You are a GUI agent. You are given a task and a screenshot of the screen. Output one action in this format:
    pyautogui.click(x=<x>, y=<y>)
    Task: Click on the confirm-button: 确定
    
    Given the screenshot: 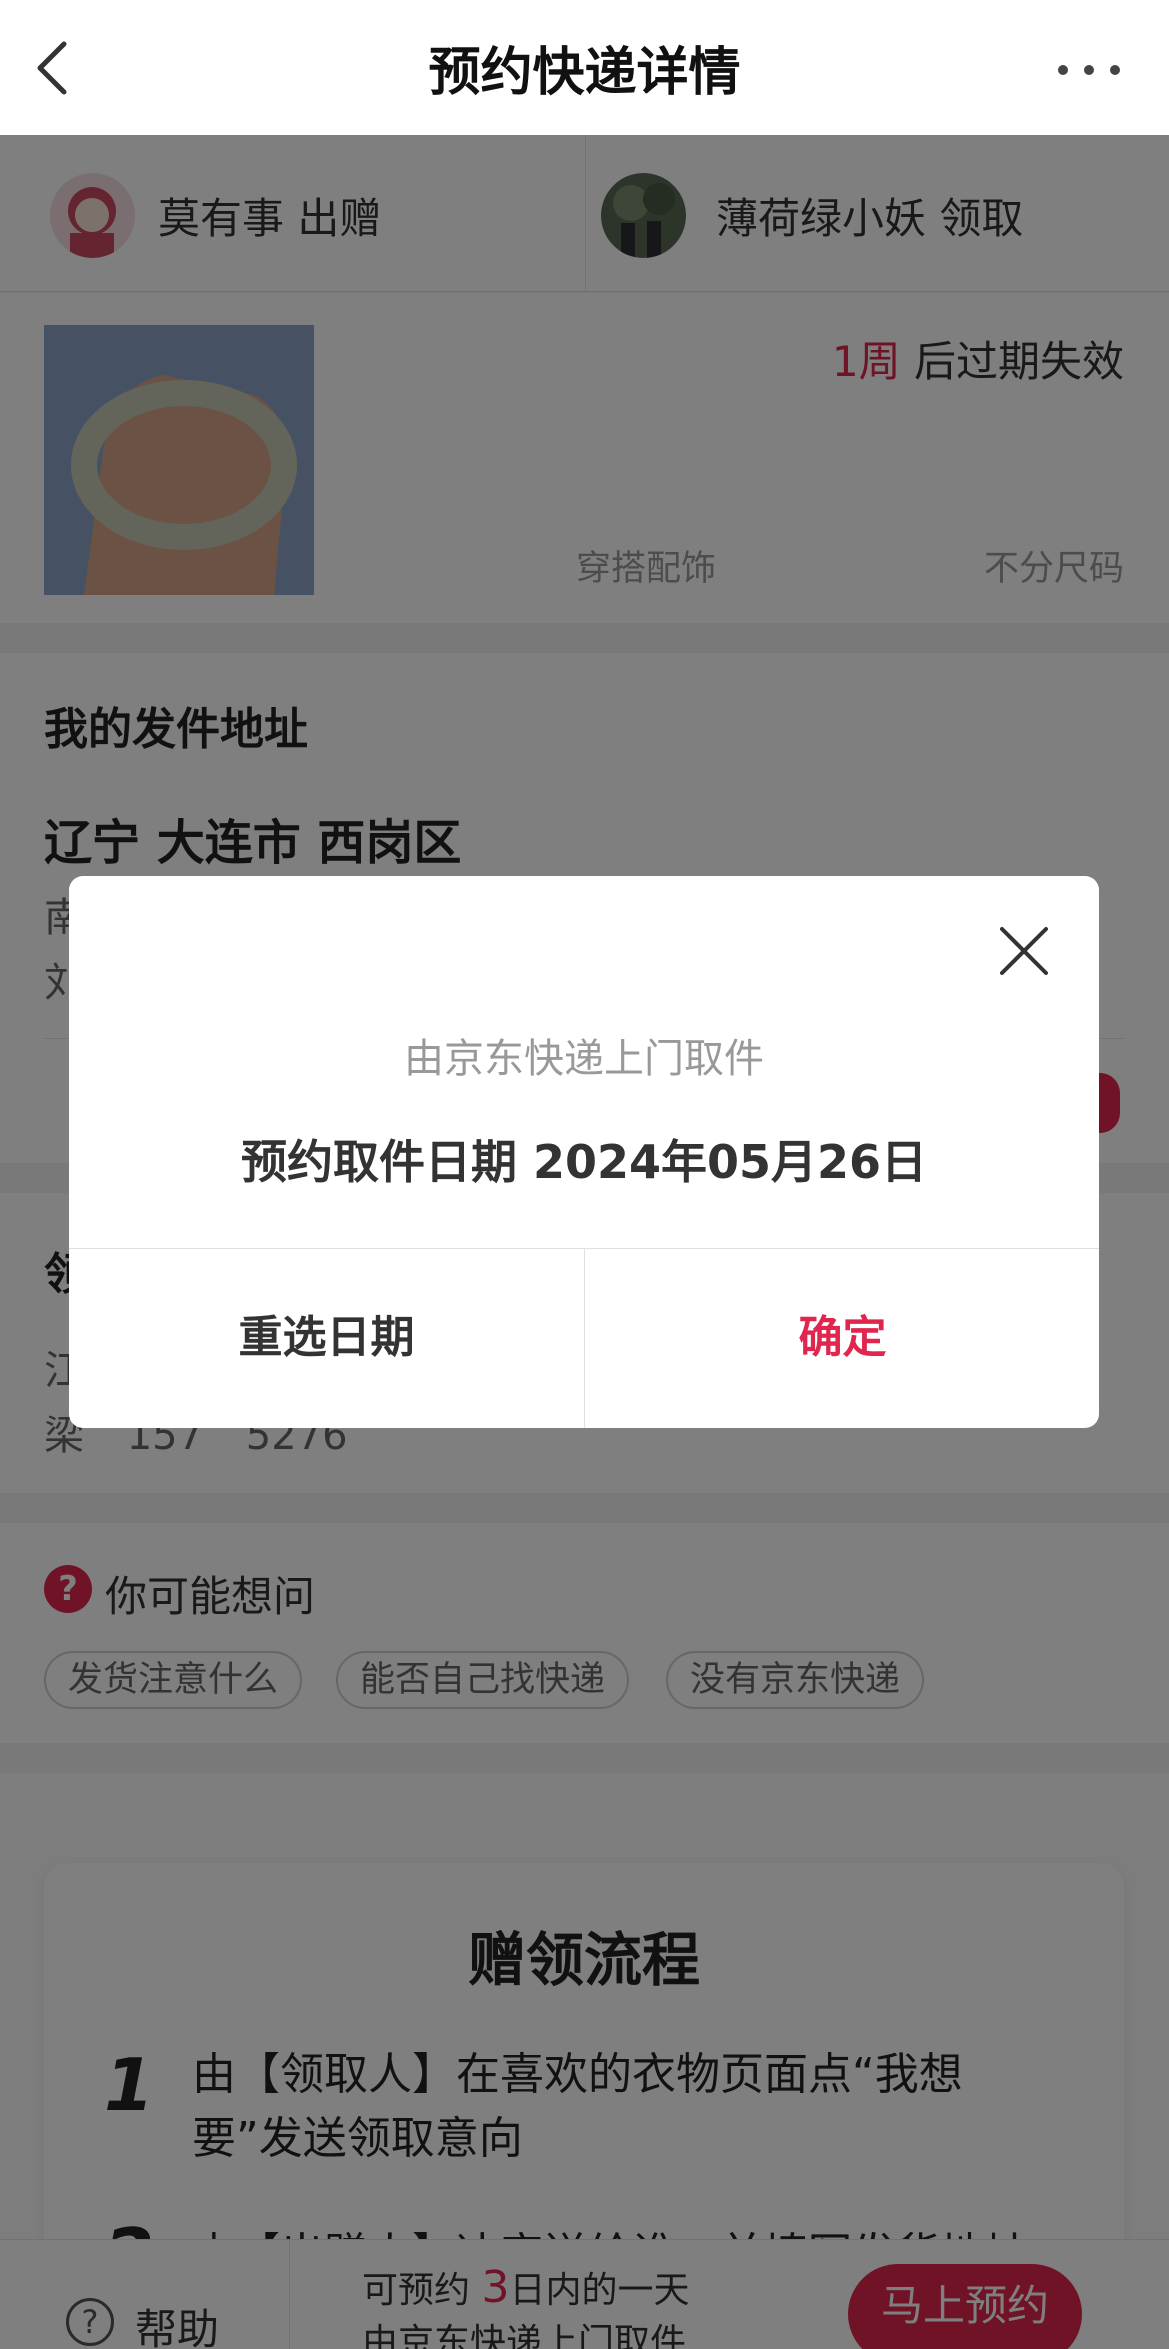 What is the action you would take?
    pyautogui.click(x=842, y=1338)
    